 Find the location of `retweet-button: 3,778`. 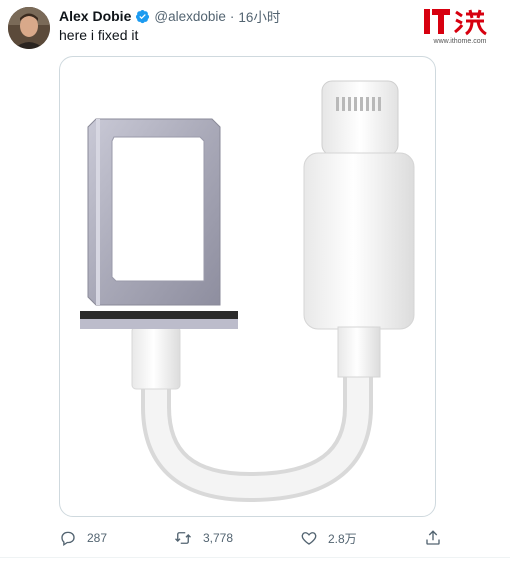

retweet-button: 3,778 is located at coordinates (203, 538).